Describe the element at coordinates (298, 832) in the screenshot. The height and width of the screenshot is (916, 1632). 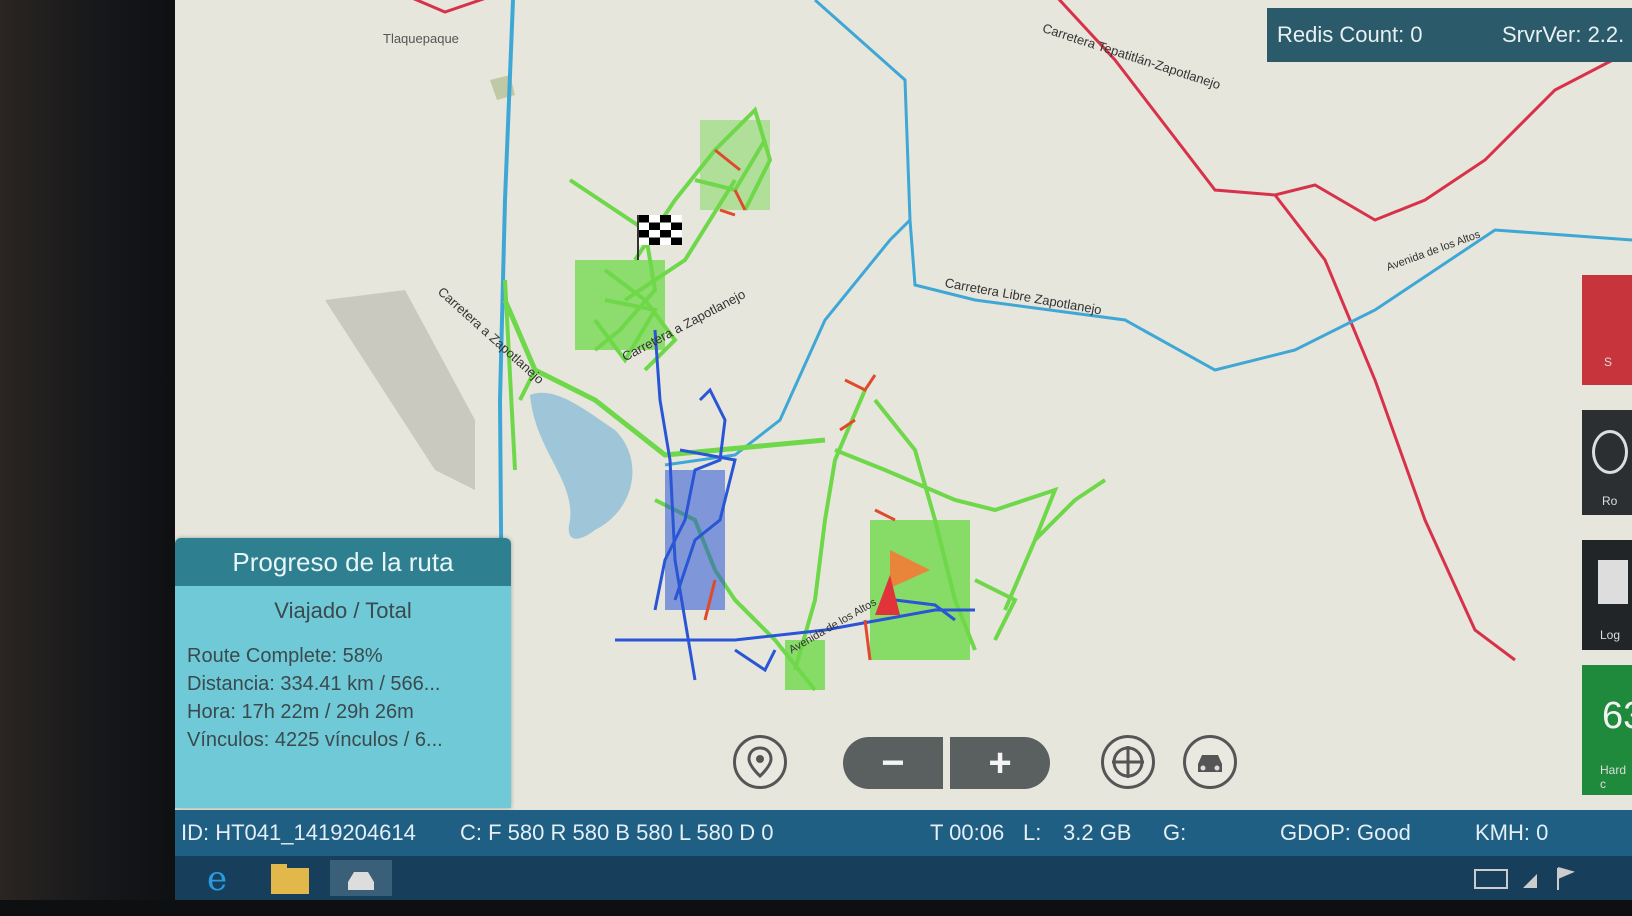
I see `device-id: ID: HT041_1419204614` at that location.